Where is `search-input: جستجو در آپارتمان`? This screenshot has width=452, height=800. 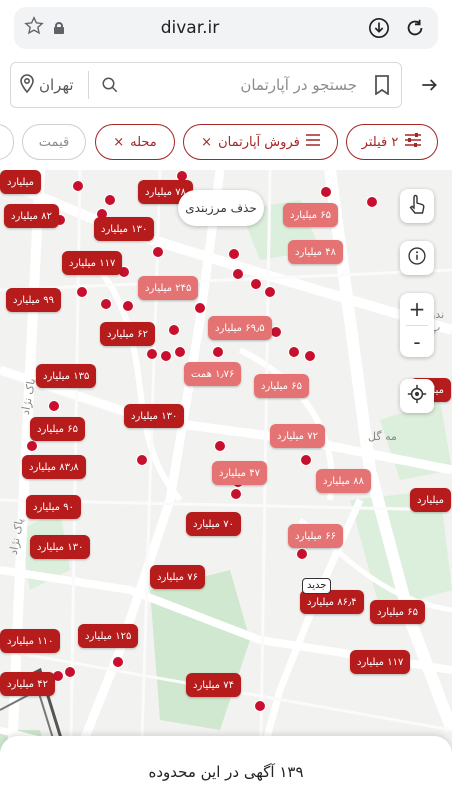 search-input: جستجو در آپارتمان is located at coordinates (244, 85).